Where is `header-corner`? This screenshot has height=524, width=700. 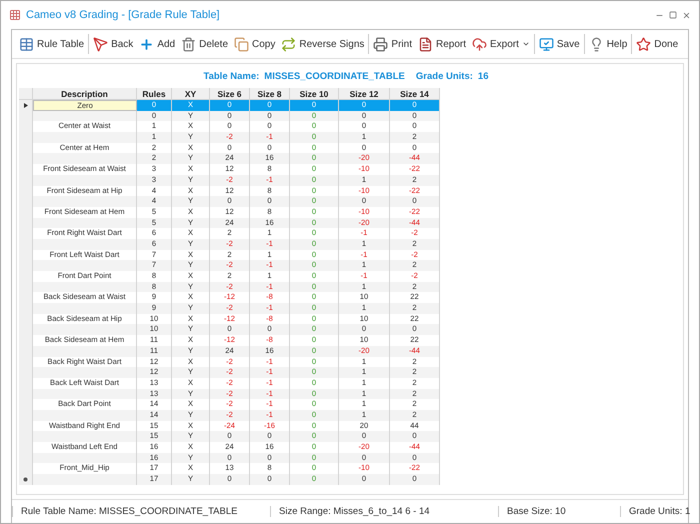
header-corner is located at coordinates (26, 94).